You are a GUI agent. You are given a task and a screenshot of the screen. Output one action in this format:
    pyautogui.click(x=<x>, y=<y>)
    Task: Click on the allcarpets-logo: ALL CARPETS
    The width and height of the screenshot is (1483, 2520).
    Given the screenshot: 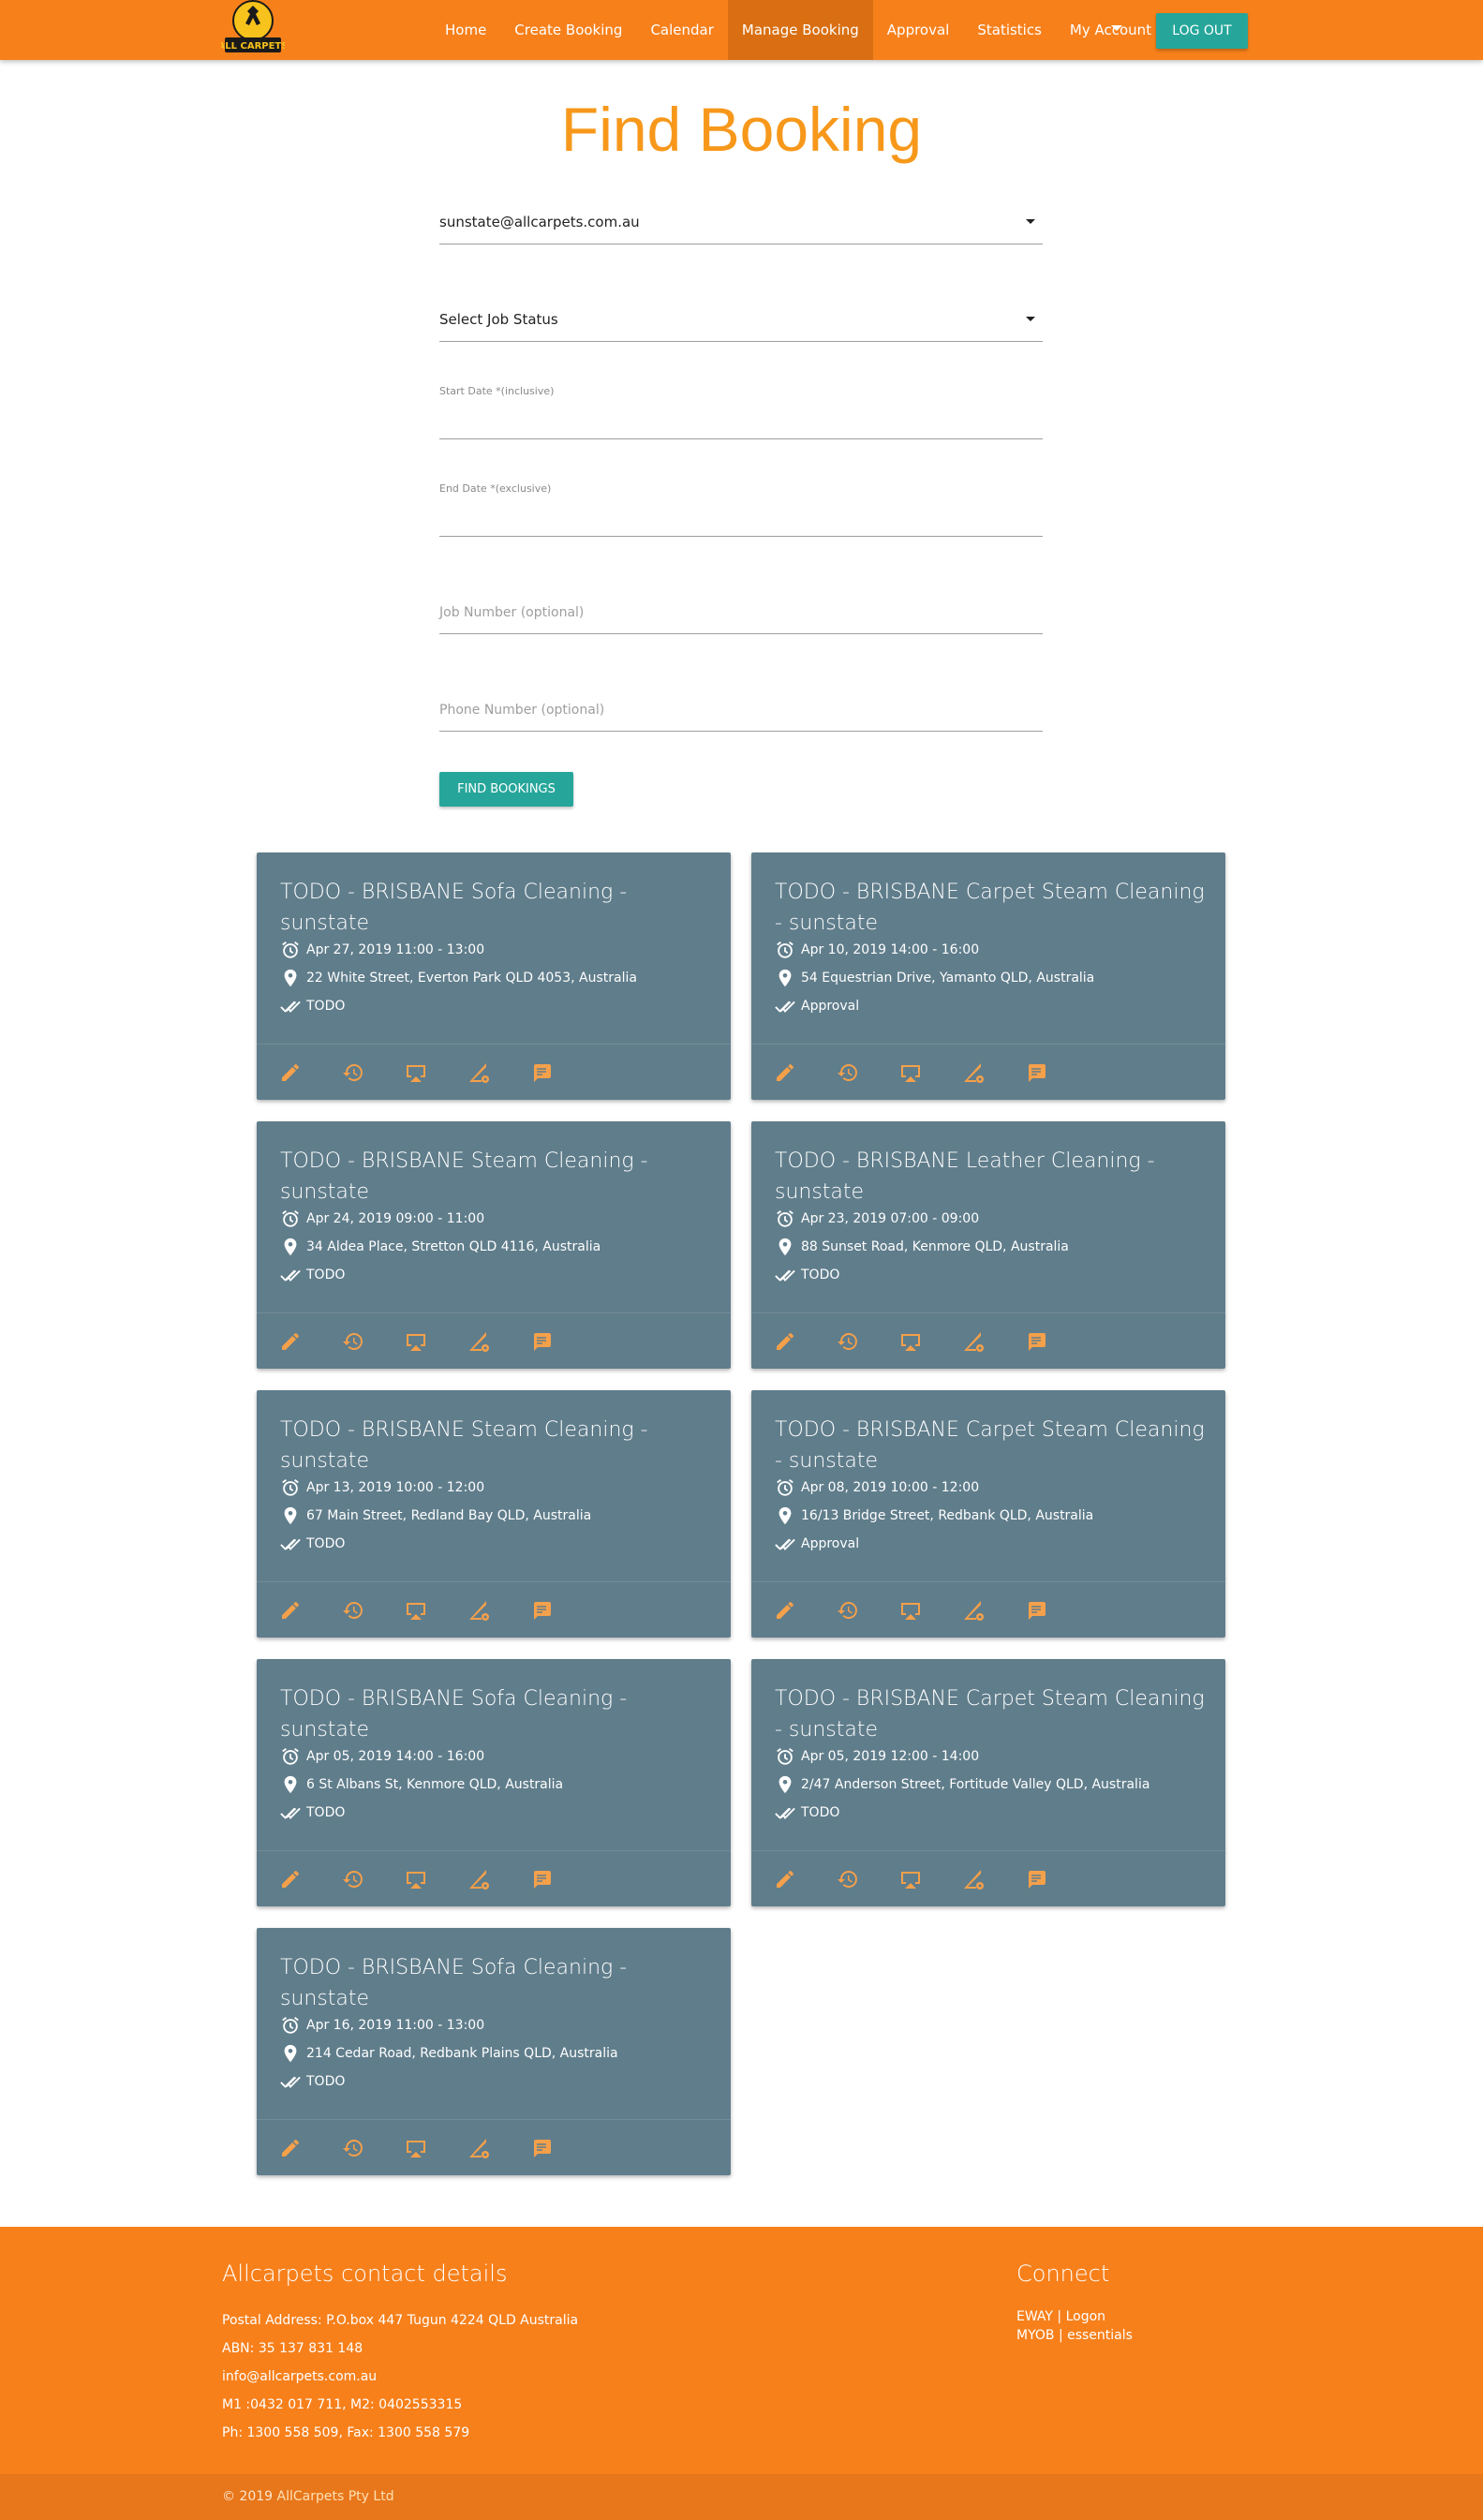 What is the action you would take?
    pyautogui.click(x=253, y=28)
    